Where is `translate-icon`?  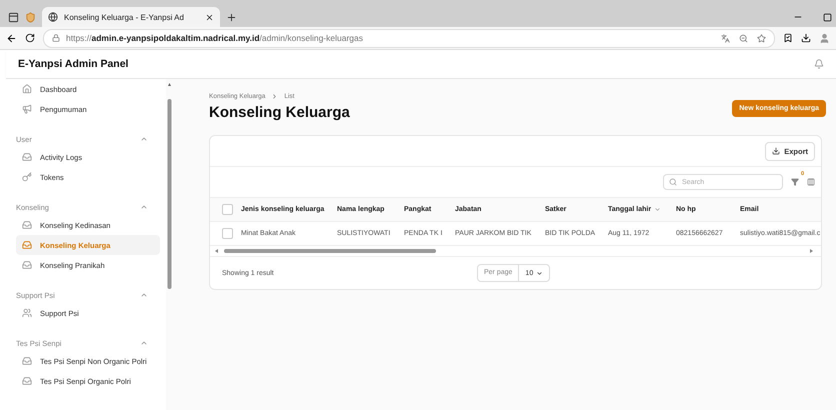 translate-icon is located at coordinates (725, 38).